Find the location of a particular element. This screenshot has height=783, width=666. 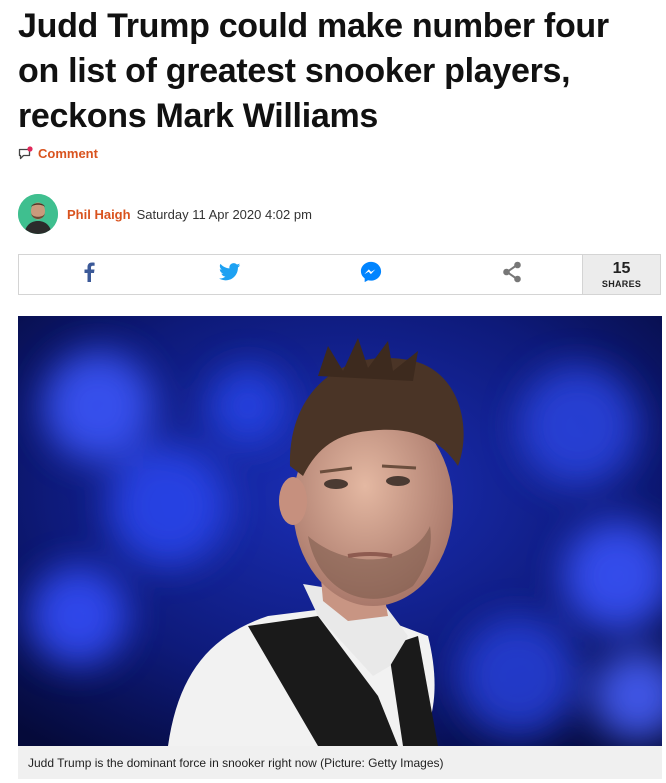

share-count-number: 15 is located at coordinates (621, 268).